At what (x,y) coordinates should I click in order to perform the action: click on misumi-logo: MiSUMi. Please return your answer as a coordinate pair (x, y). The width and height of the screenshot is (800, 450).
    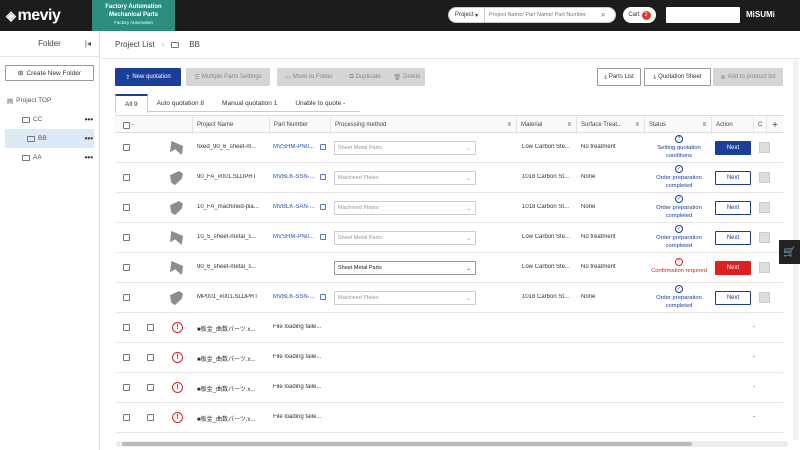
    Looking at the image, I should click on (760, 14).